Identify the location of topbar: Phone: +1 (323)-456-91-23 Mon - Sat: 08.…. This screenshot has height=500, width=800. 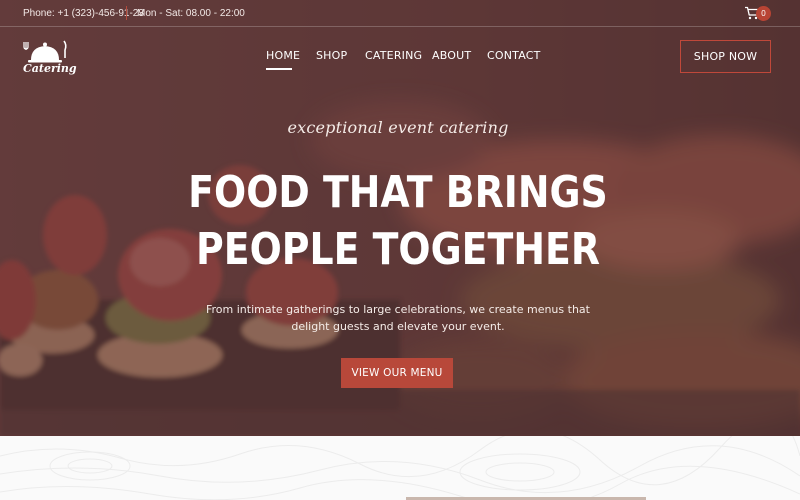
(400, 13).